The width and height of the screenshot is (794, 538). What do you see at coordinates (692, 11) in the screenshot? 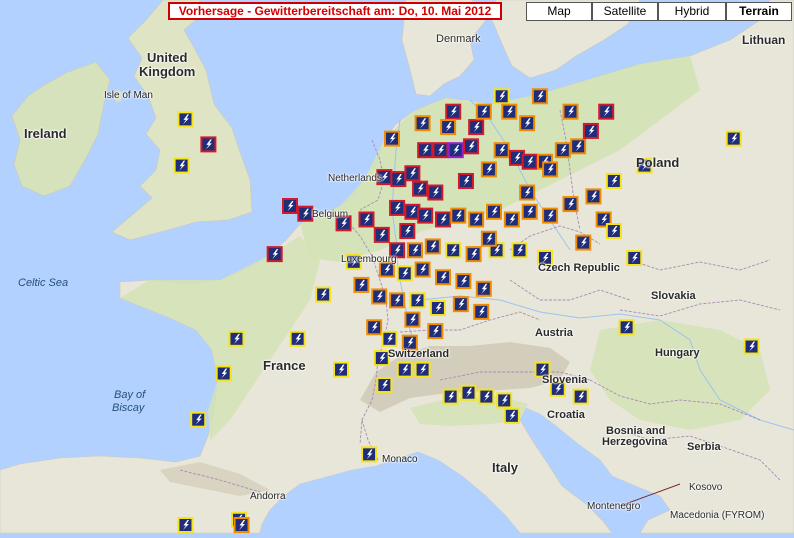
I see `map-type-hybrid-button: Hybrid` at bounding box center [692, 11].